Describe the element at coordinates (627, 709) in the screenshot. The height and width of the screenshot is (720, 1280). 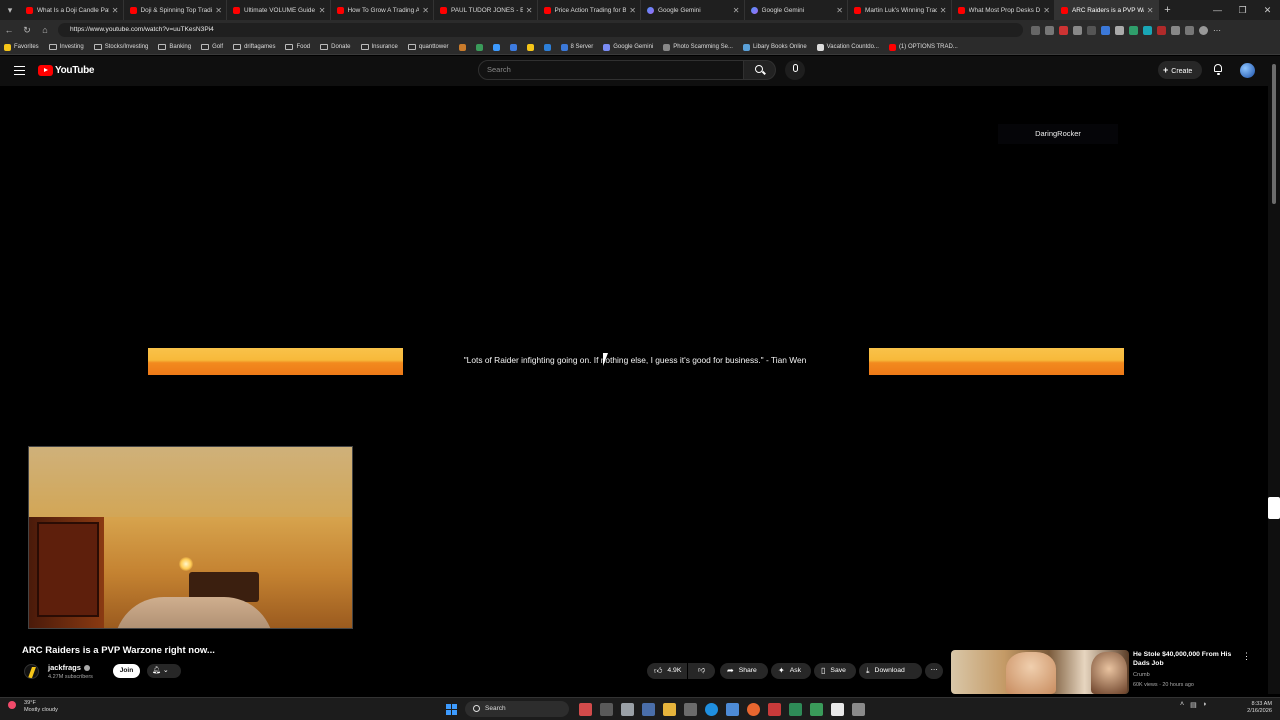
I see `settings-icon` at that location.